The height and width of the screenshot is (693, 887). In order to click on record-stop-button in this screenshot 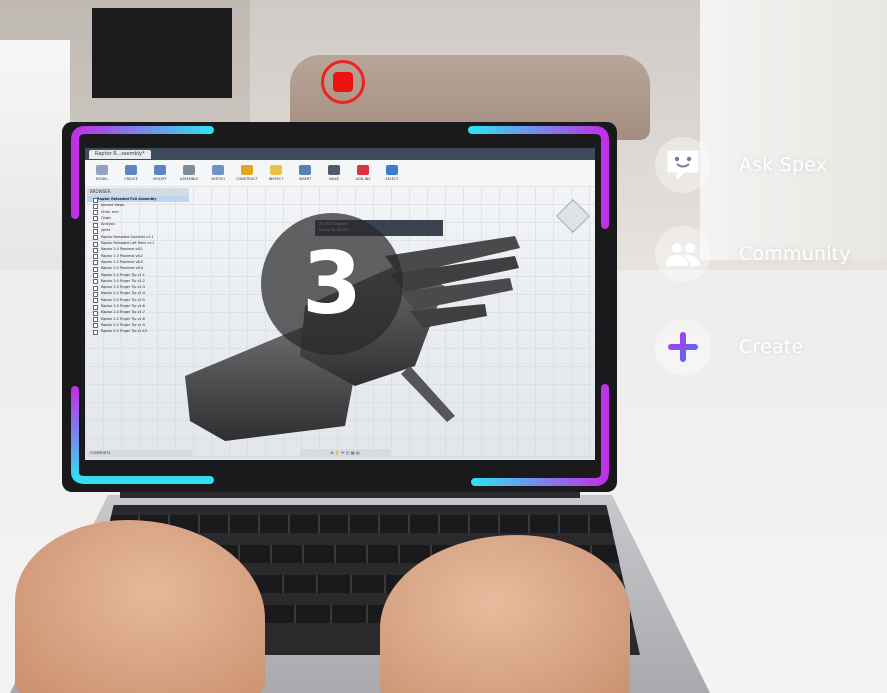, I will do `click(343, 82)`.